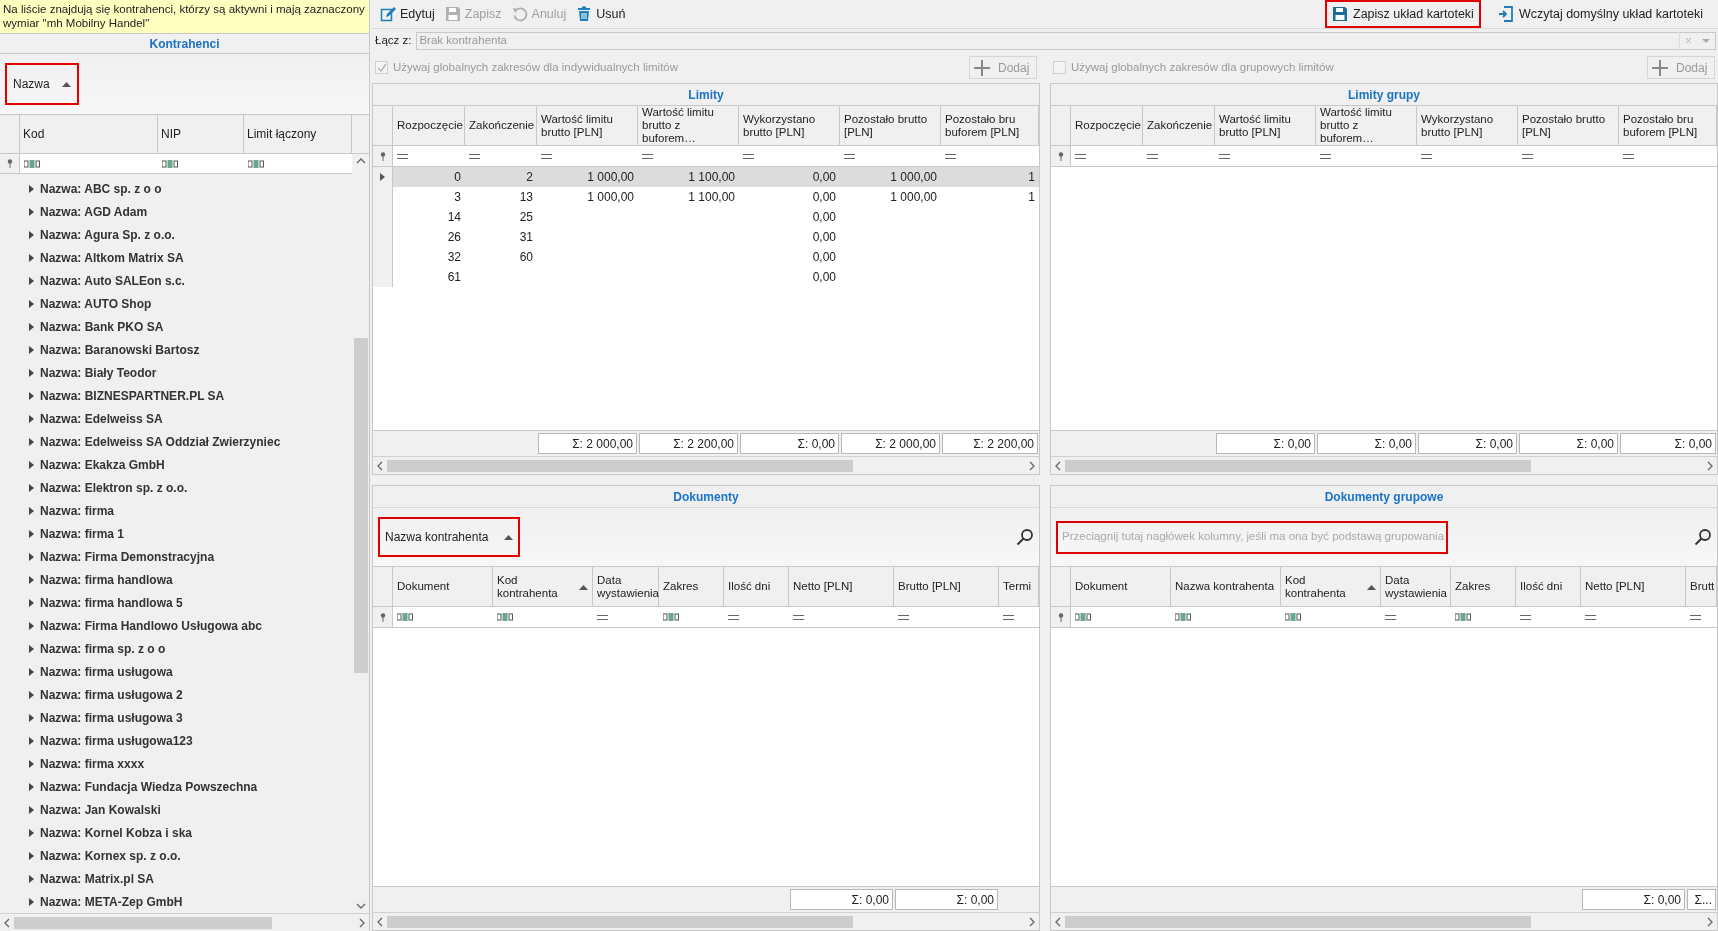 This screenshot has height=931, width=1718. Describe the element at coordinates (1701, 586) in the screenshot. I see `column-header: Brutt` at that location.